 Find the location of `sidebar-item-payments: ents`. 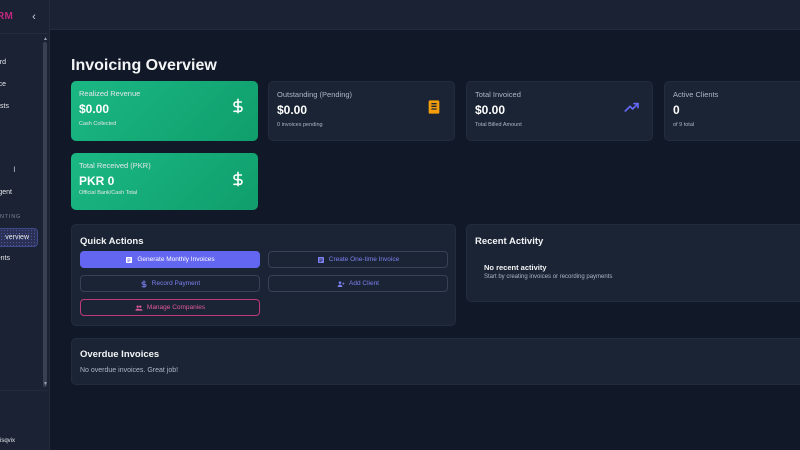

sidebar-item-payments: ents is located at coordinates (7, 259).